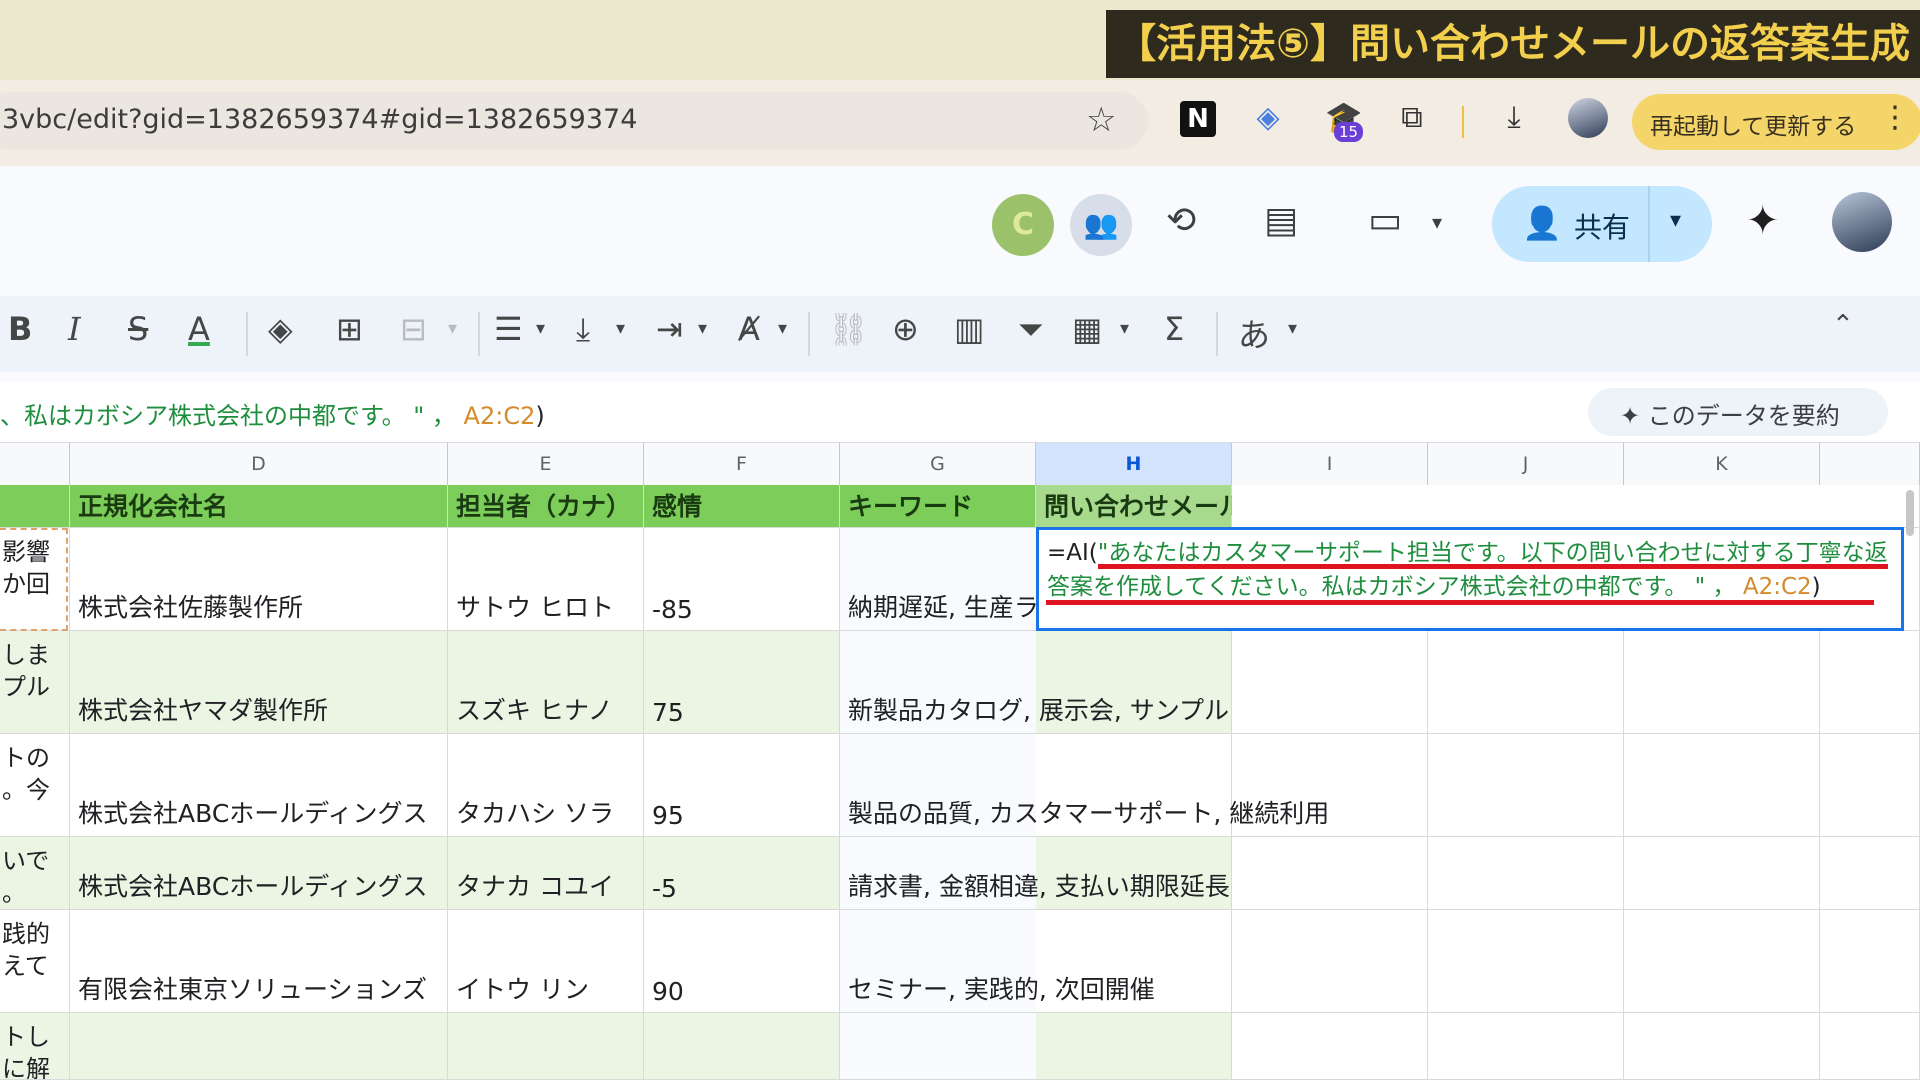  What do you see at coordinates (138, 329) in the screenshot?
I see `strikethrough-button: S` at bounding box center [138, 329].